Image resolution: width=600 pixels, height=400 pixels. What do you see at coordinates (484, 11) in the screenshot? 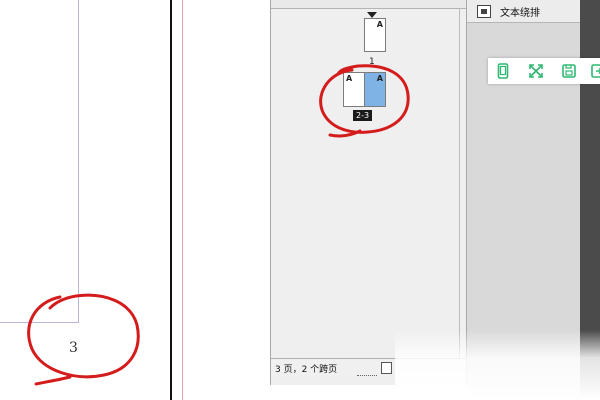
I see `text-wrap-icon` at bounding box center [484, 11].